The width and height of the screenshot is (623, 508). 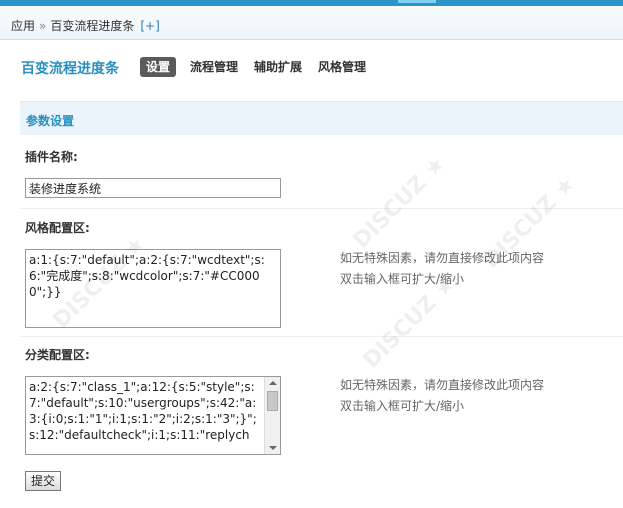 What do you see at coordinates (50, 121) in the screenshot?
I see `section-title: 参数设置` at bounding box center [50, 121].